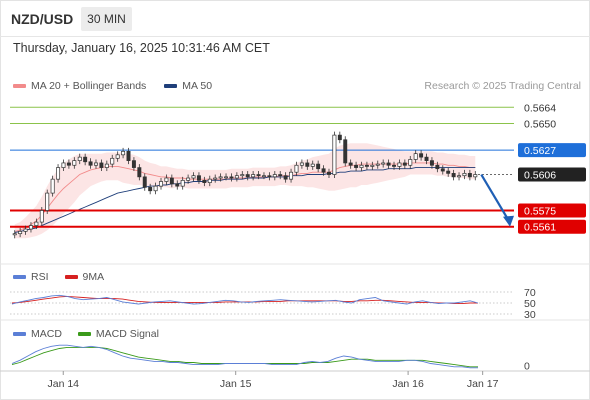  I want to click on level-label-0-5664: 0.5664, so click(540, 108).